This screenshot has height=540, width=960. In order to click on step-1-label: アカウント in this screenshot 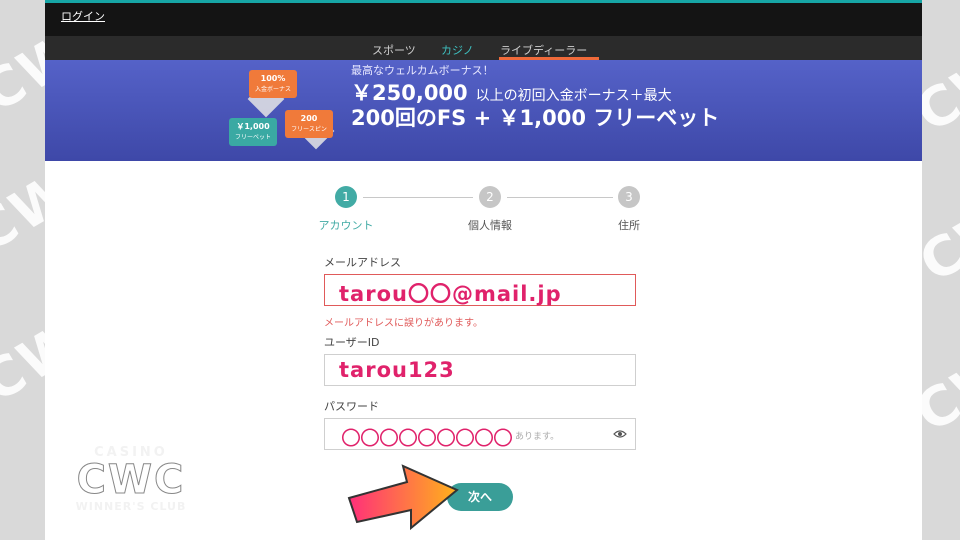, I will do `click(346, 225)`.